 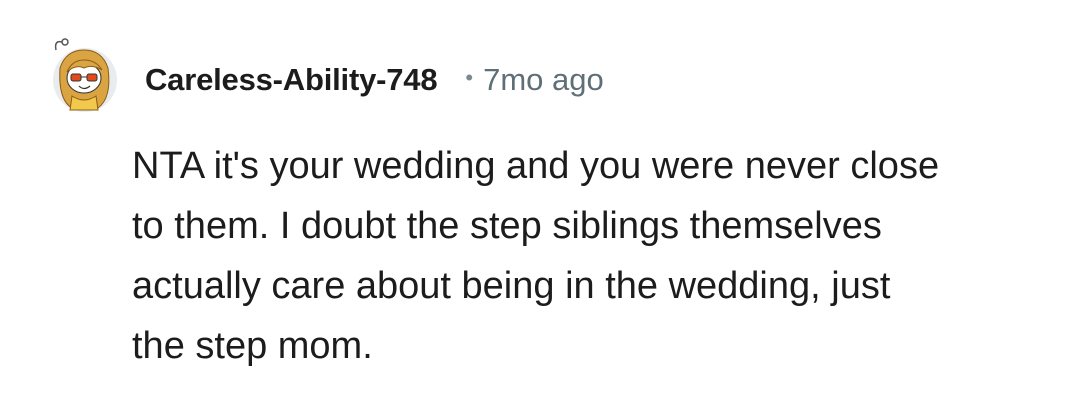 What do you see at coordinates (252, 346) in the screenshot?
I see `comment-body-line: the step mom.` at bounding box center [252, 346].